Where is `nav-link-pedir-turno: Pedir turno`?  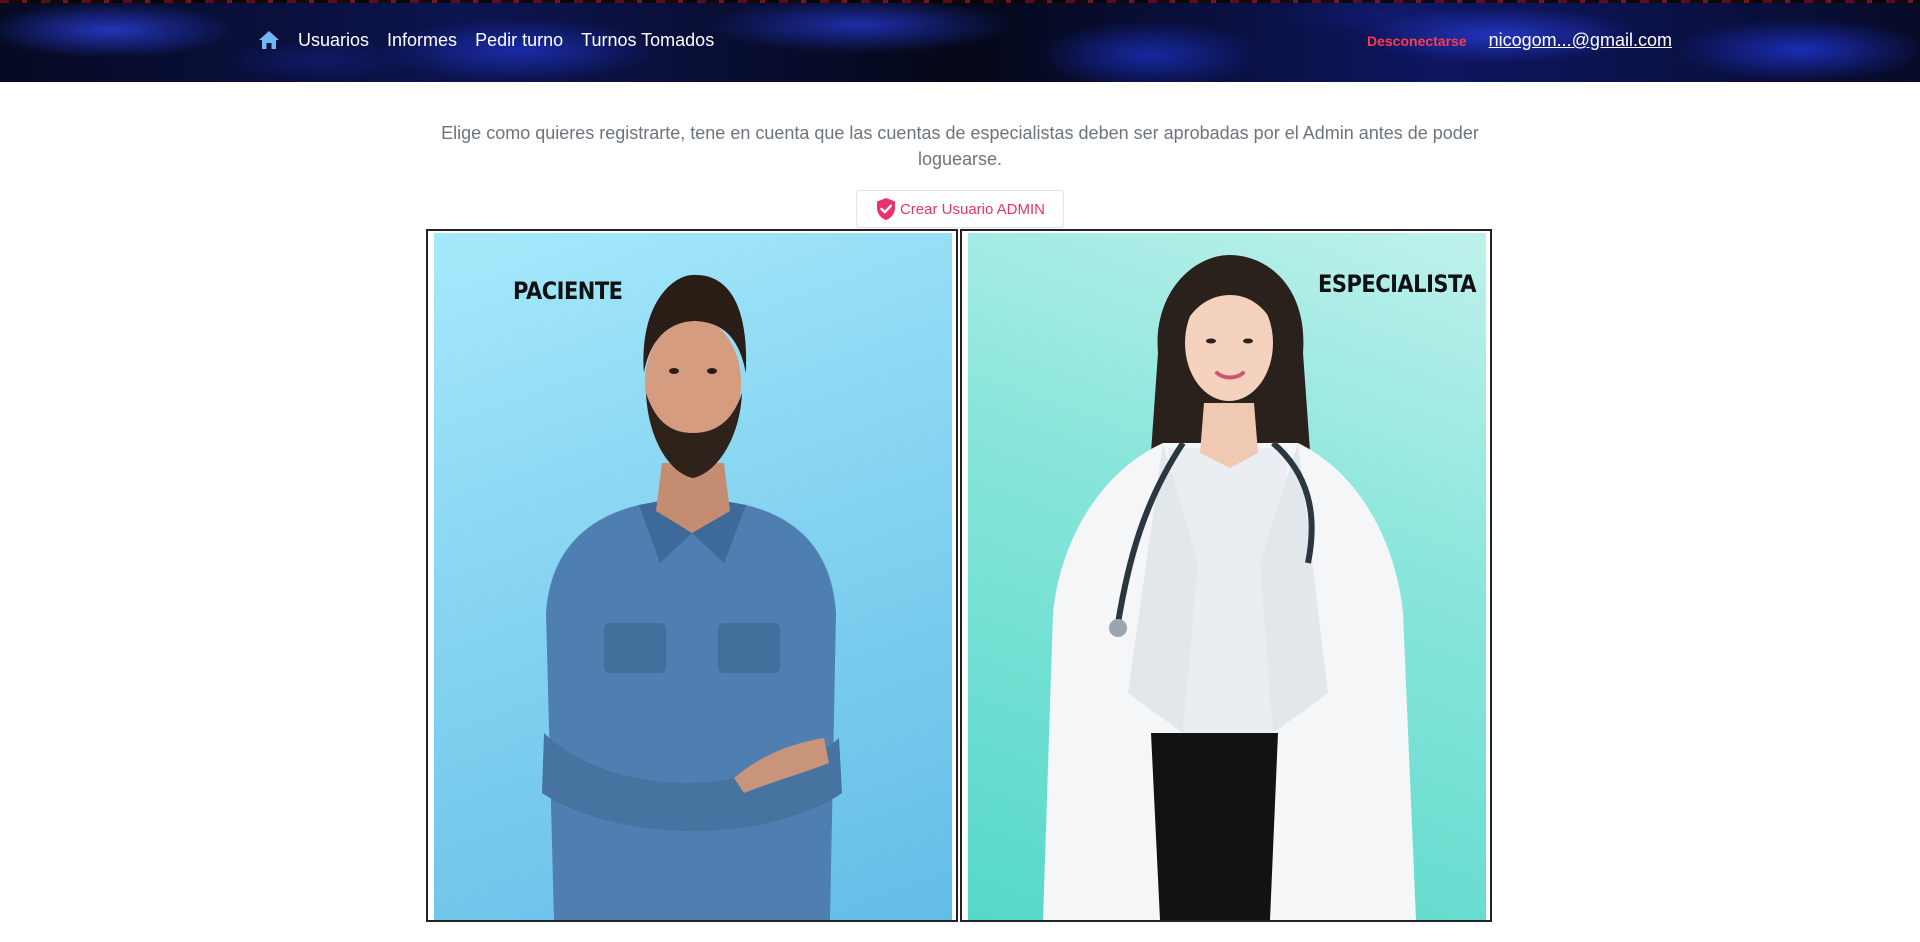 nav-link-pedir-turno: Pedir turno is located at coordinates (519, 40).